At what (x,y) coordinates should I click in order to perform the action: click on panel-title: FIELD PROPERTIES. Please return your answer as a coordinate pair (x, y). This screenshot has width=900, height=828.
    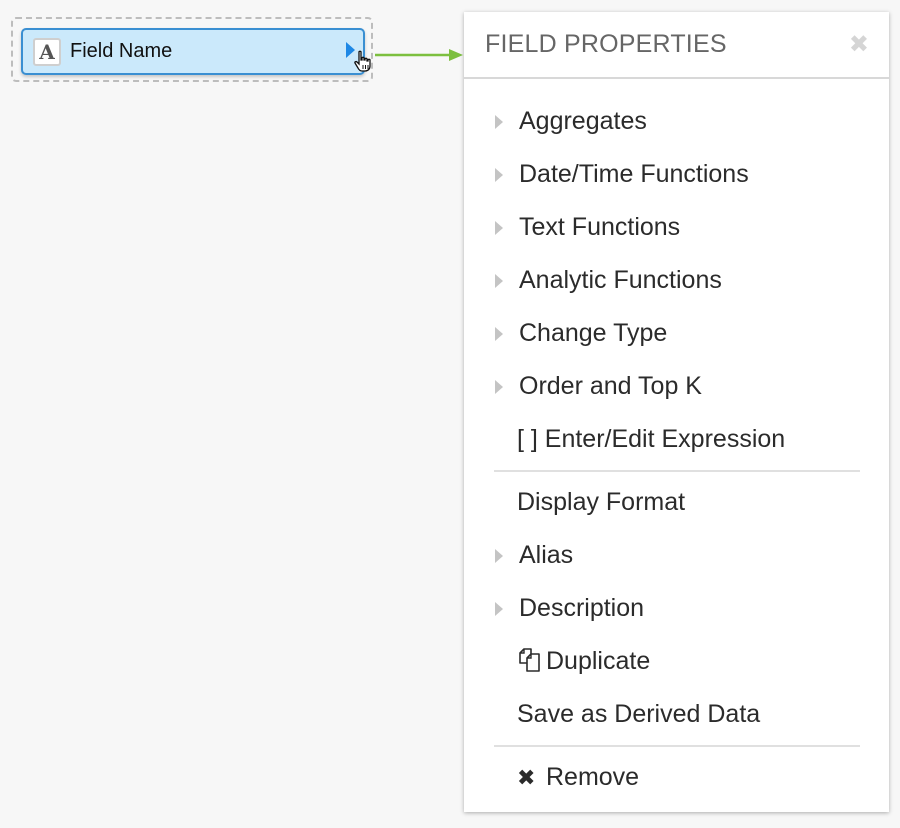
    Looking at the image, I should click on (606, 44).